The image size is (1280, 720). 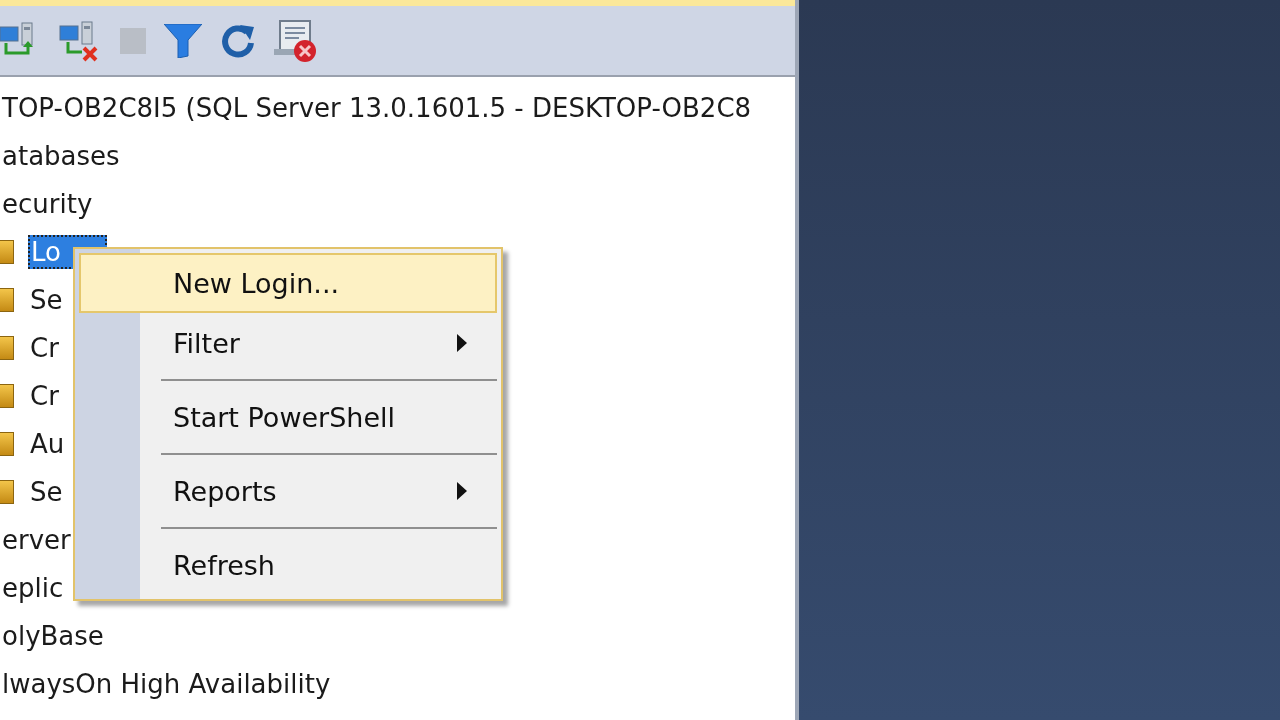 What do you see at coordinates (166, 684) in the screenshot?
I see `tree-item: lwaysOn High Availability` at bounding box center [166, 684].